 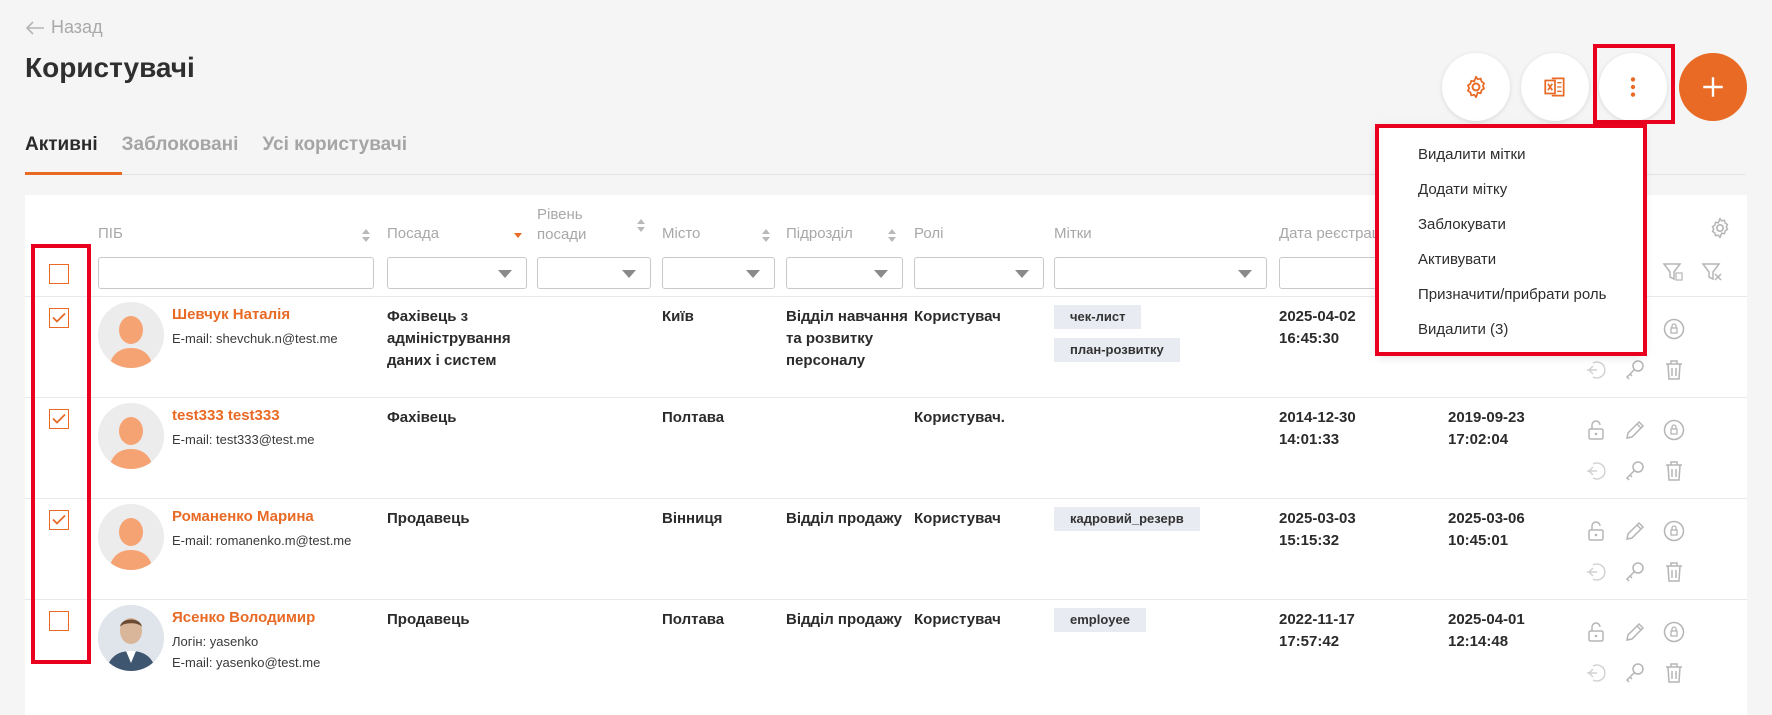 I want to click on back-link: Назад, so click(x=64, y=27).